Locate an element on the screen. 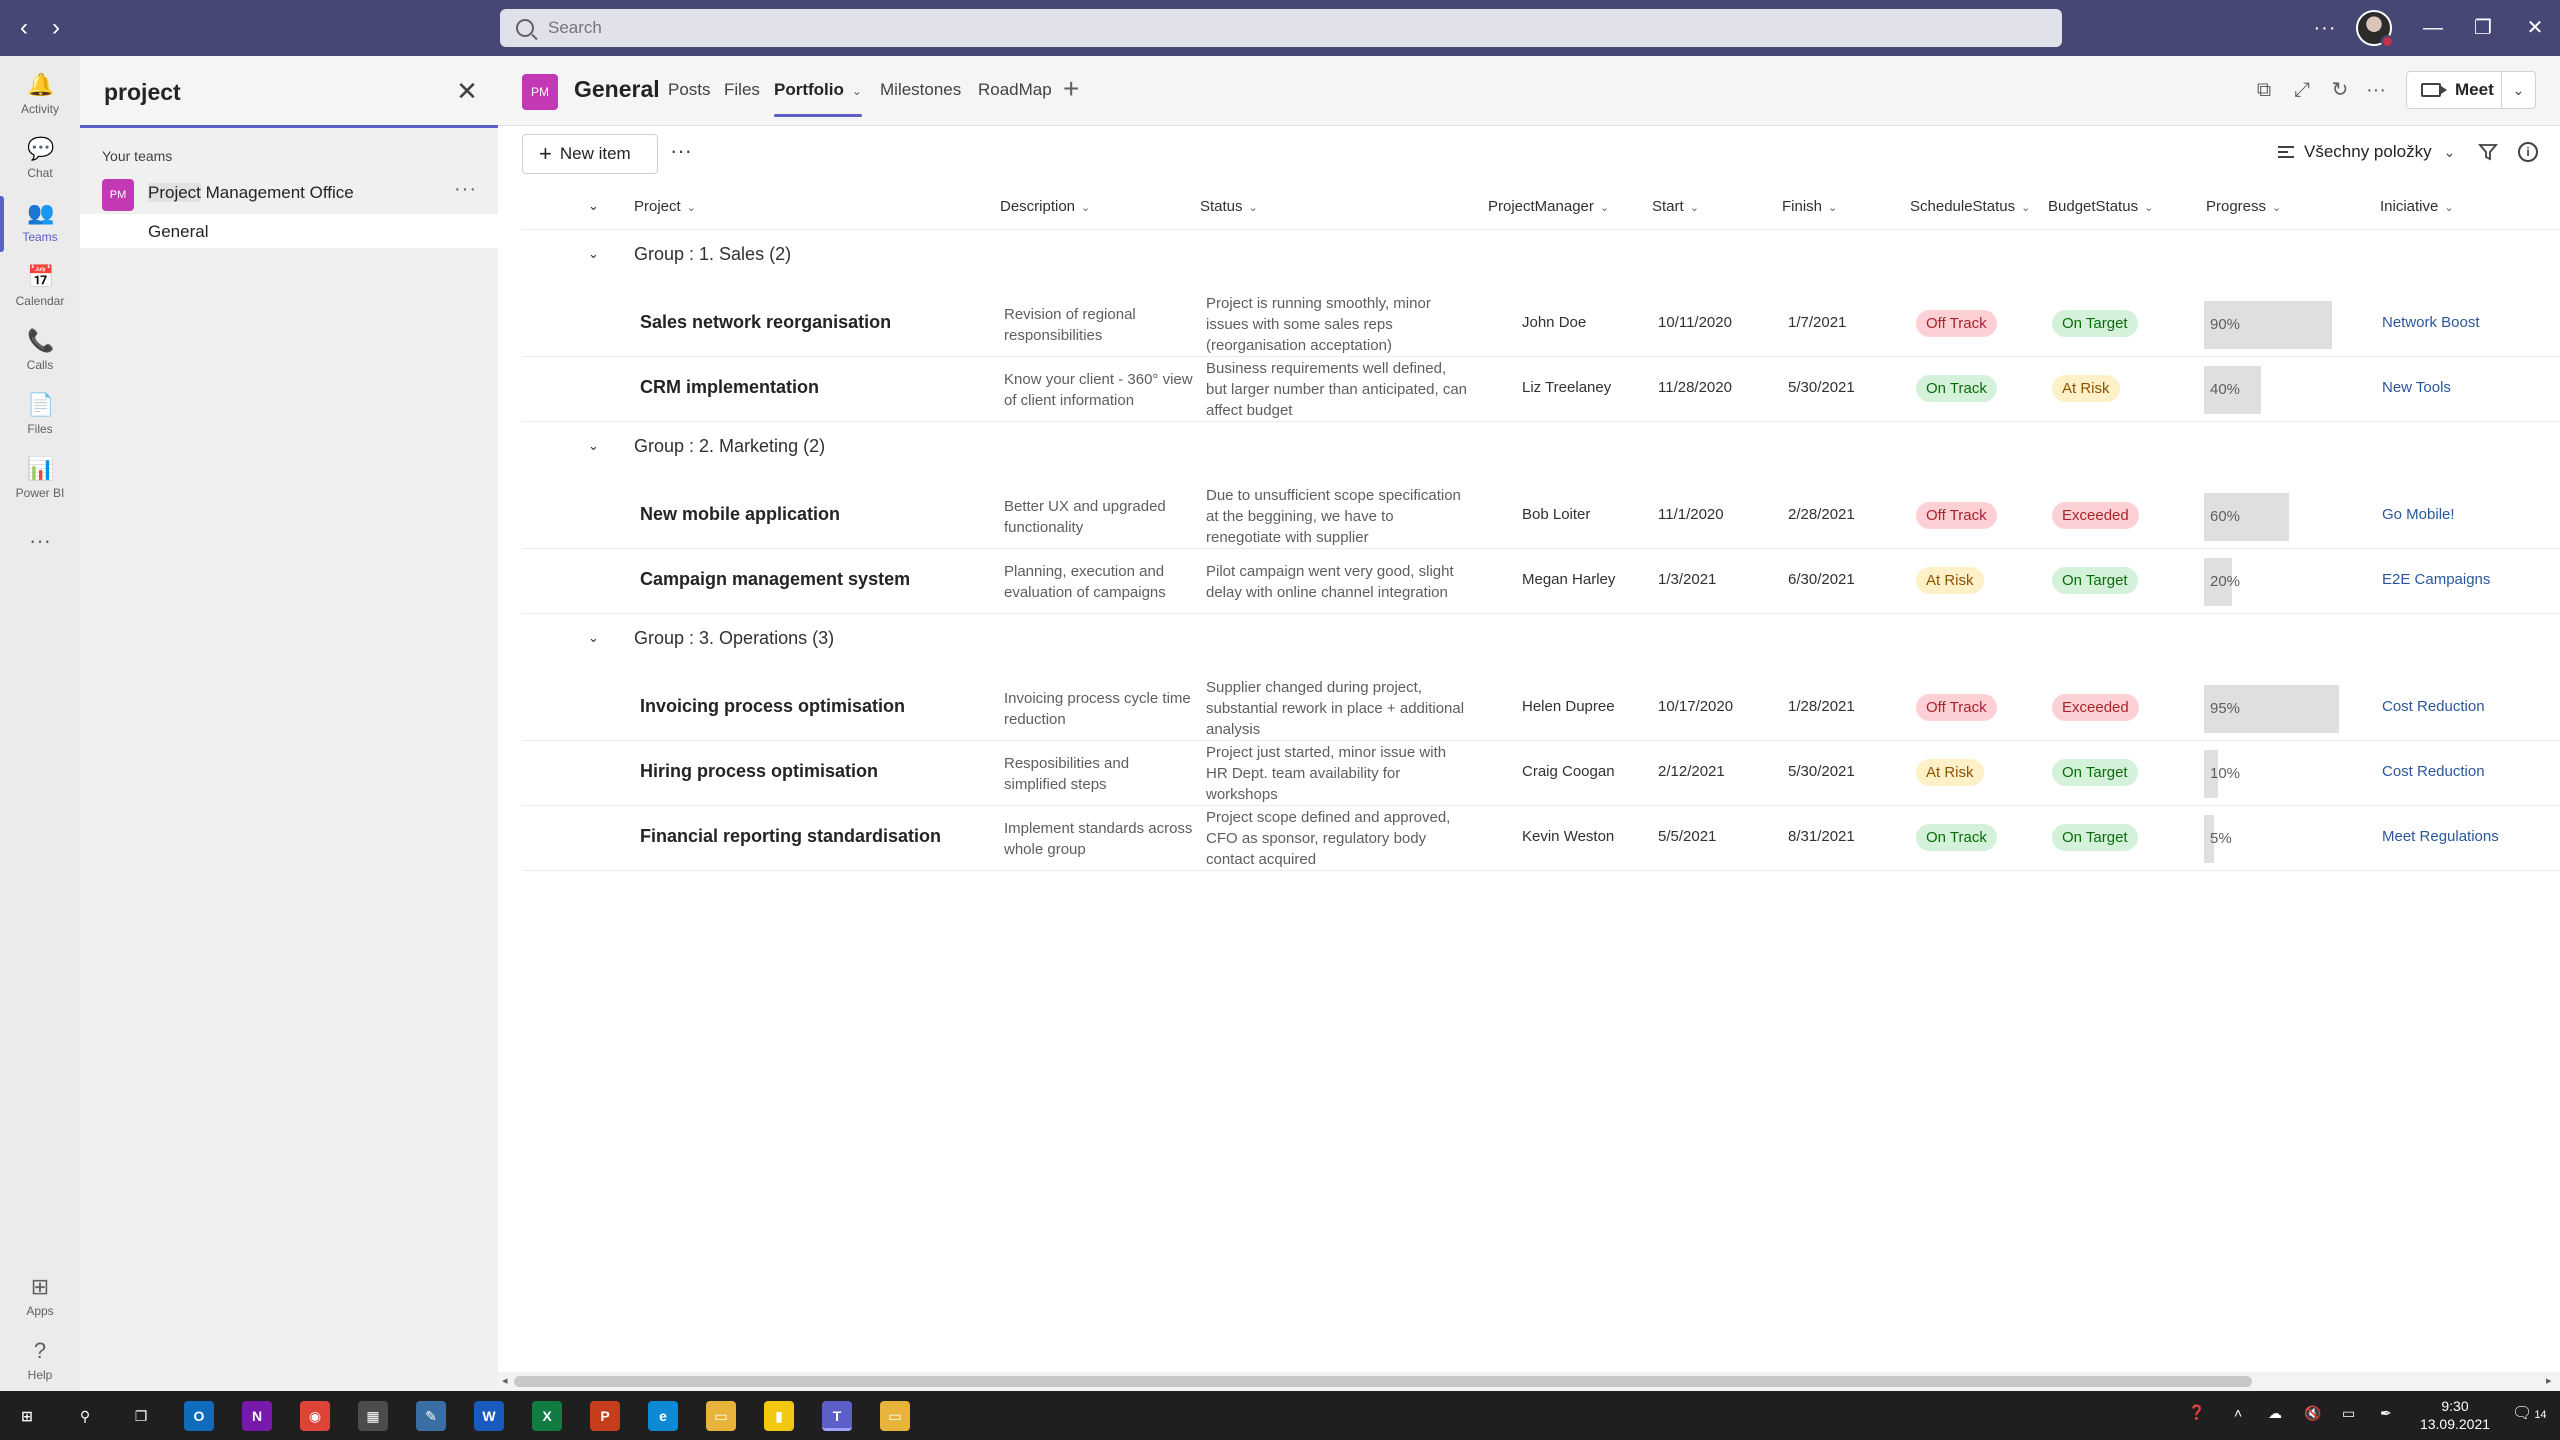 The image size is (2560, 1440). avatar is located at coordinates (2375, 29).